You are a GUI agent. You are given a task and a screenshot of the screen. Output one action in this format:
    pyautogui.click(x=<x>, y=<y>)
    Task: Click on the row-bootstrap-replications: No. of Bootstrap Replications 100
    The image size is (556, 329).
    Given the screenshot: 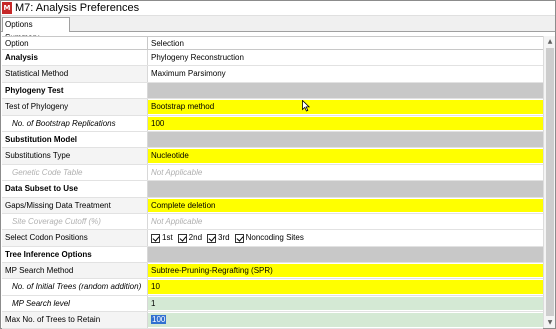 What is the action you would take?
    pyautogui.click(x=272, y=123)
    